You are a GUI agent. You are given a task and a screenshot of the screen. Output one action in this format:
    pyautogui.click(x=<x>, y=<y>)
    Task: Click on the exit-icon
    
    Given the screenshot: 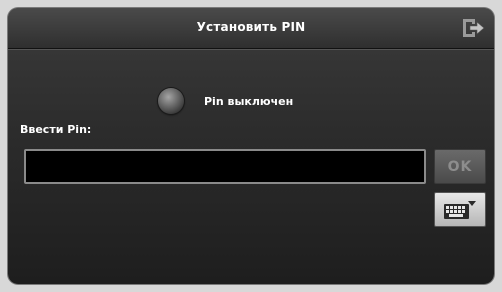 What is the action you would take?
    pyautogui.click(x=474, y=28)
    